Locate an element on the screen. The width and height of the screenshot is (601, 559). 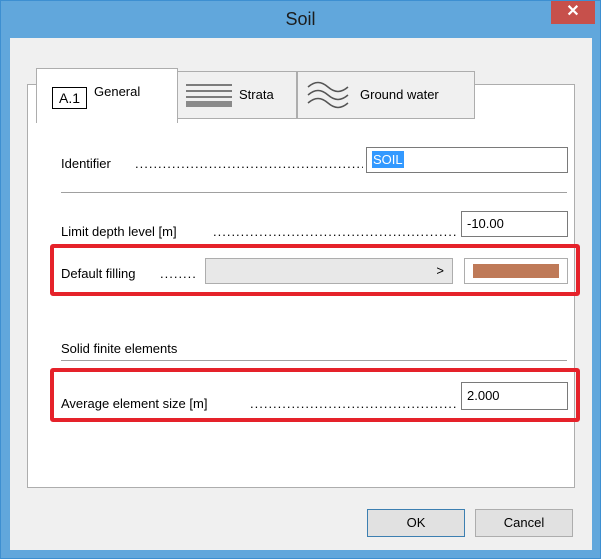
tab-strata: Strata is located at coordinates (237, 95).